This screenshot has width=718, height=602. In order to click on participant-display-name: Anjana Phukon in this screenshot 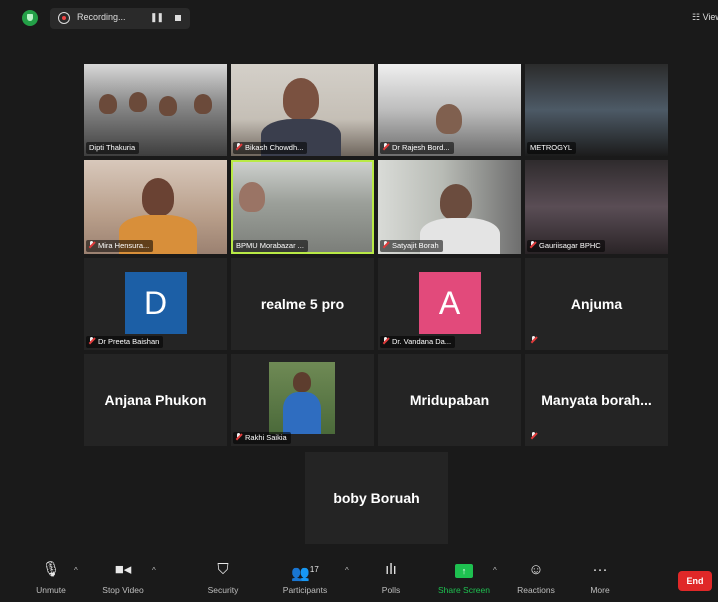, I will do `click(155, 400)`.